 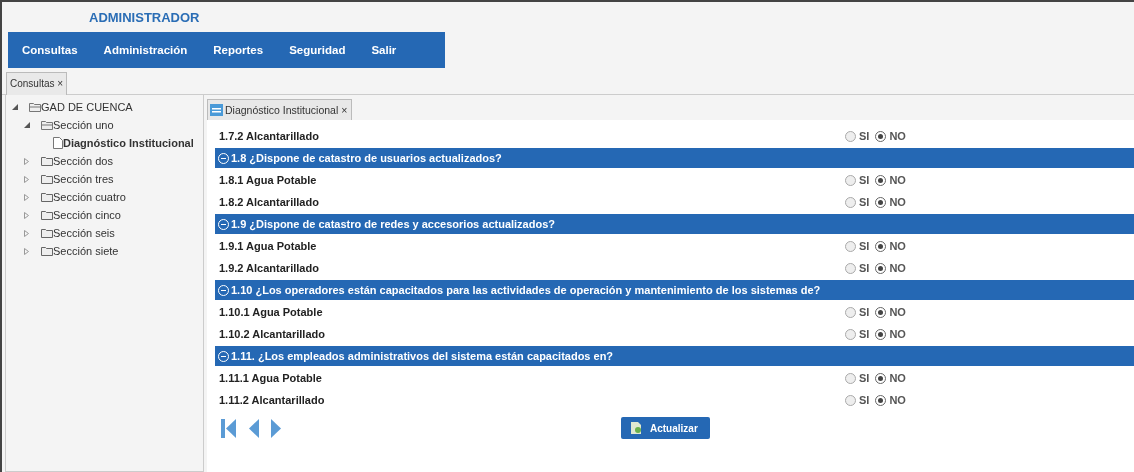 What do you see at coordinates (271, 312) in the screenshot?
I see `item-label: 1.10.1 Agua Potable` at bounding box center [271, 312].